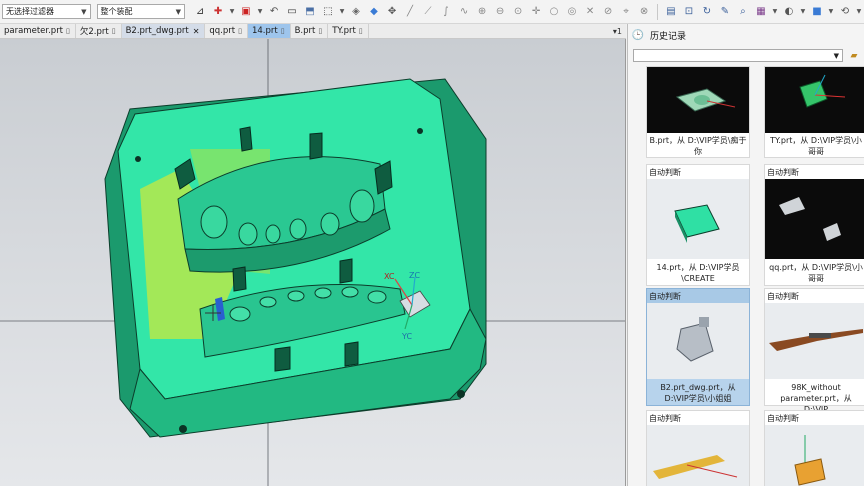 The image size is (864, 486). Describe the element at coordinates (218, 12) in the screenshot. I see `snap-point-icon: ✚` at that location.